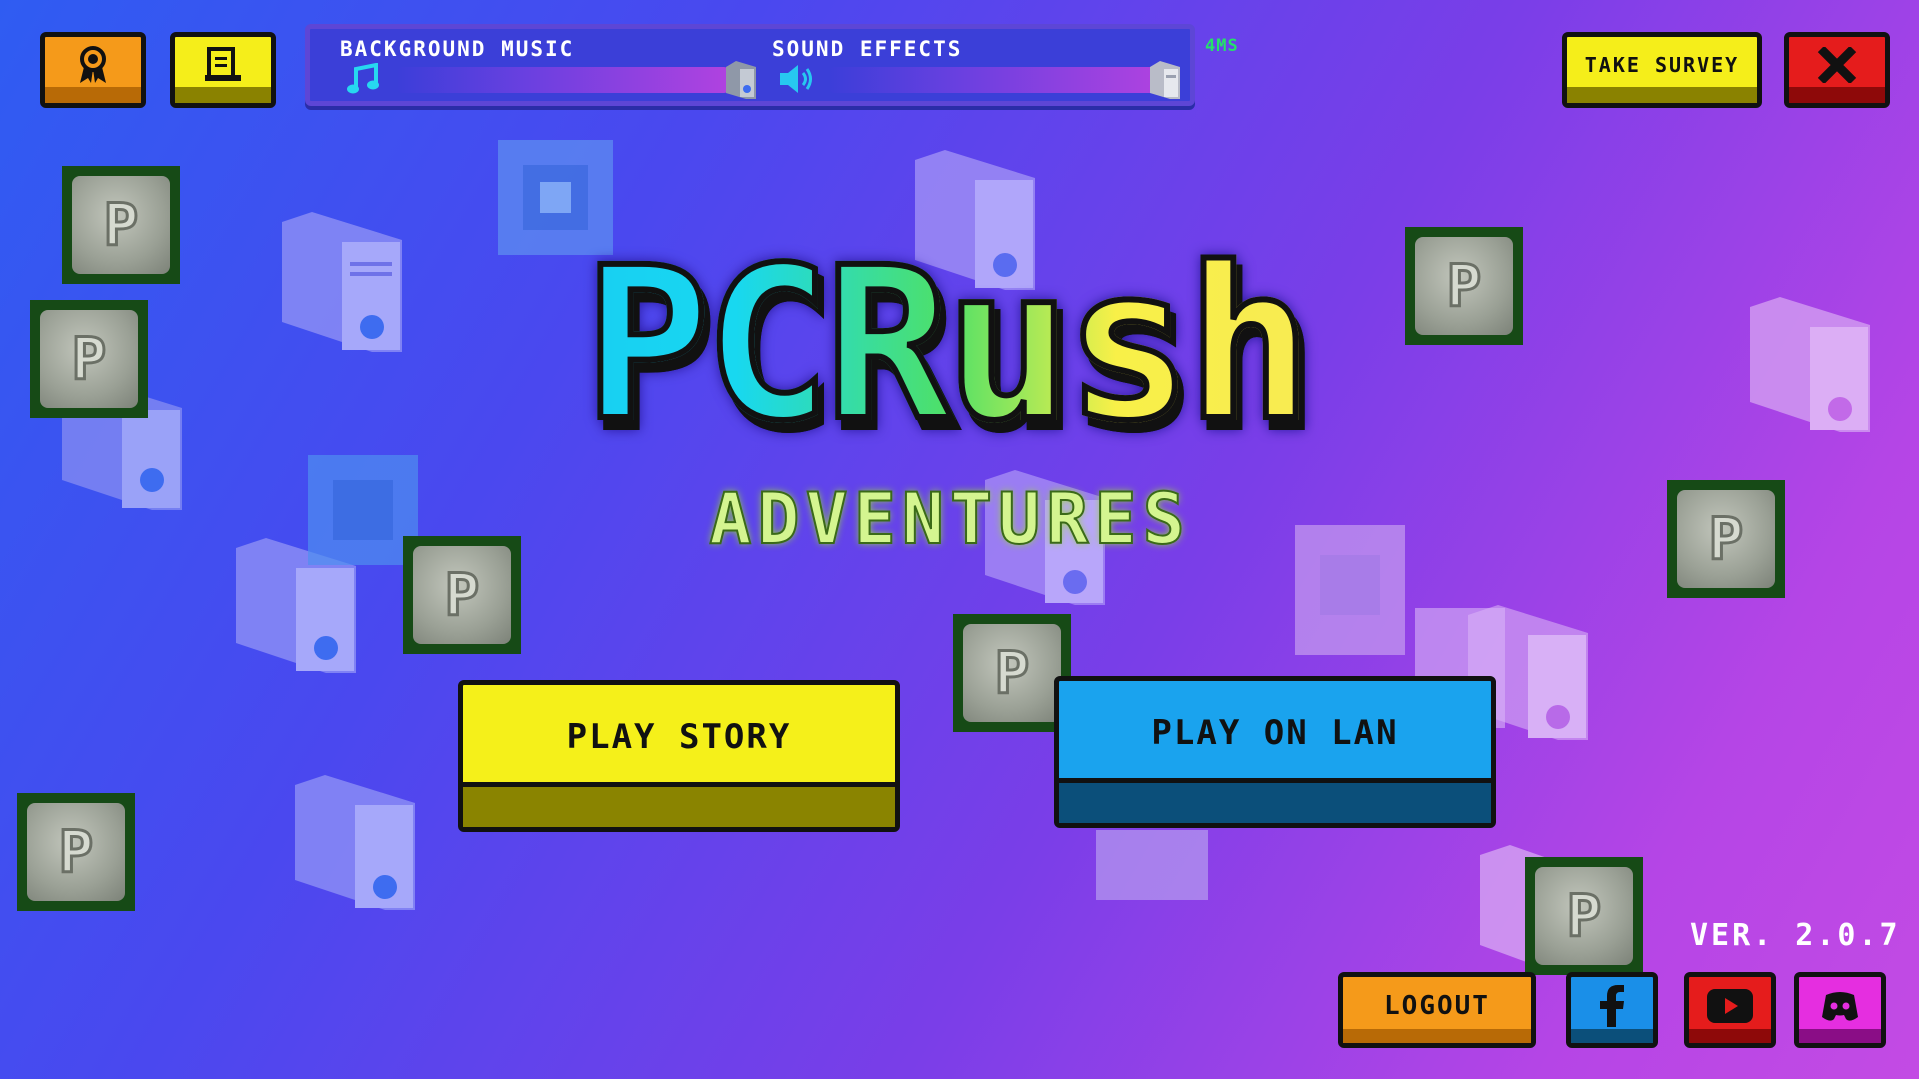 This screenshot has width=1919, height=1079. What do you see at coordinates (1222, 46) in the screenshot?
I see `ping-indicator: 4MS` at bounding box center [1222, 46].